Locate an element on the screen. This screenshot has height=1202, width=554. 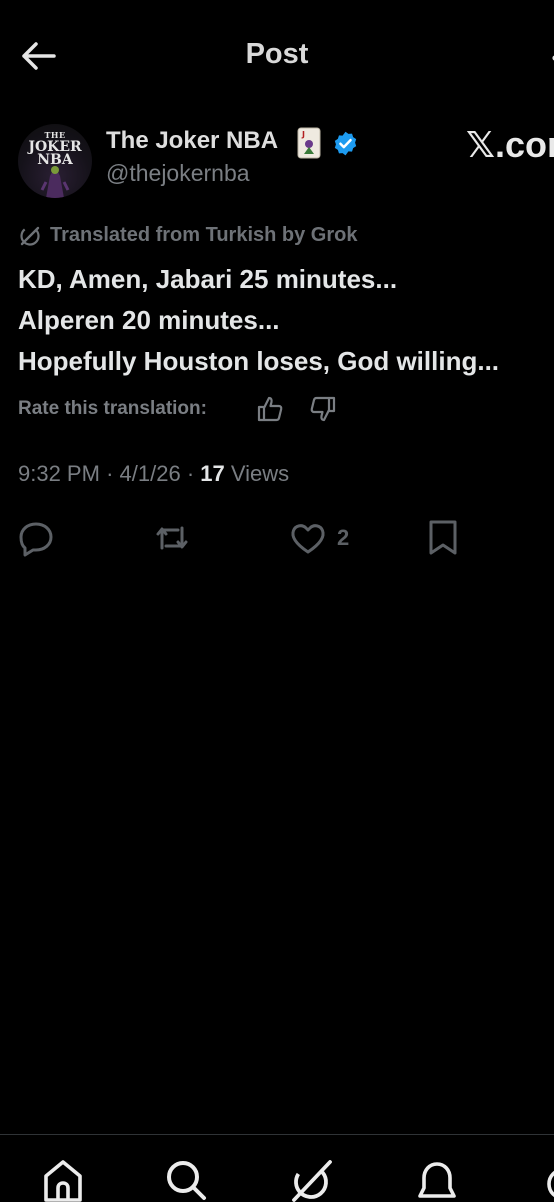
home-icon is located at coordinates (63, 1179).